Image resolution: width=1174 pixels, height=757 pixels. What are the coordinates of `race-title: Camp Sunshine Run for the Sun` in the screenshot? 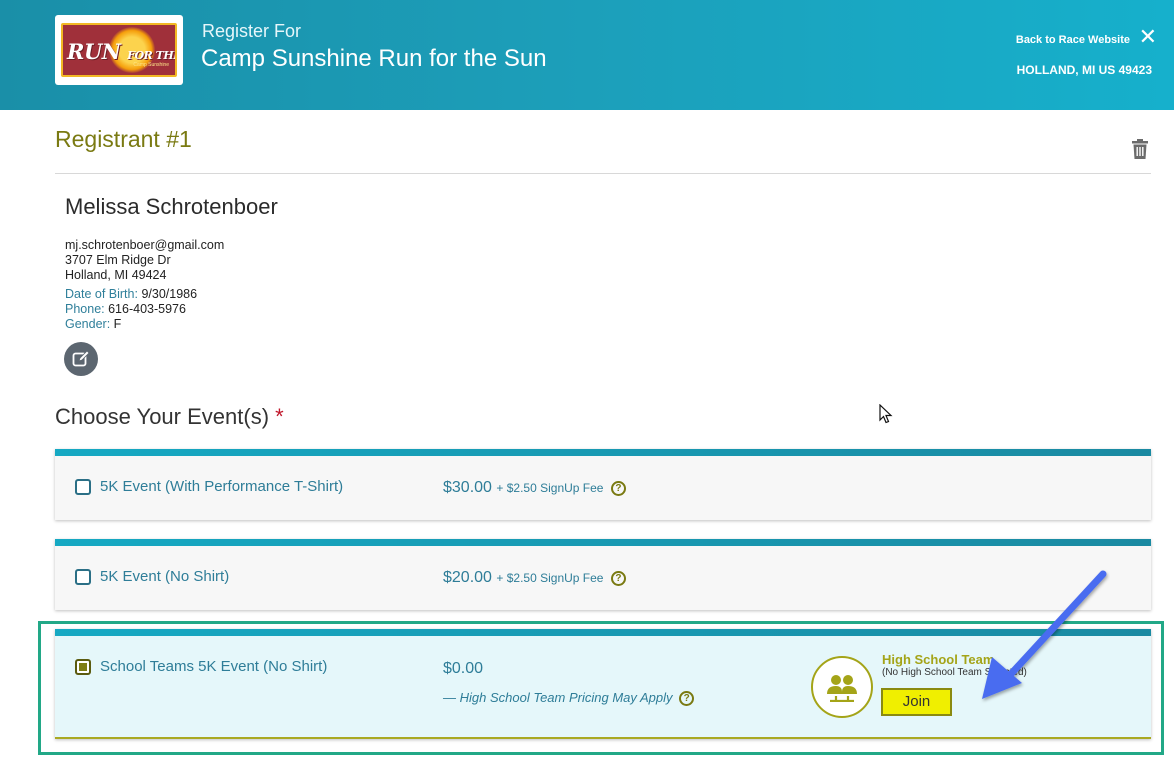 It's located at (374, 58).